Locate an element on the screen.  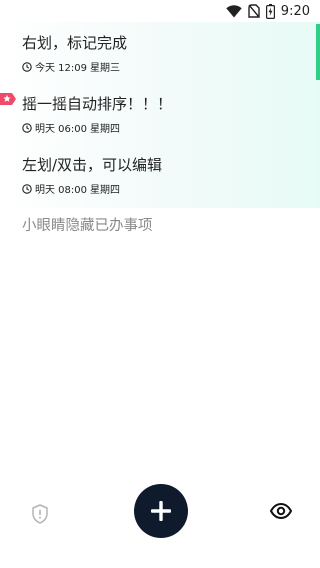
shield-alert-icon is located at coordinates (40, 514).